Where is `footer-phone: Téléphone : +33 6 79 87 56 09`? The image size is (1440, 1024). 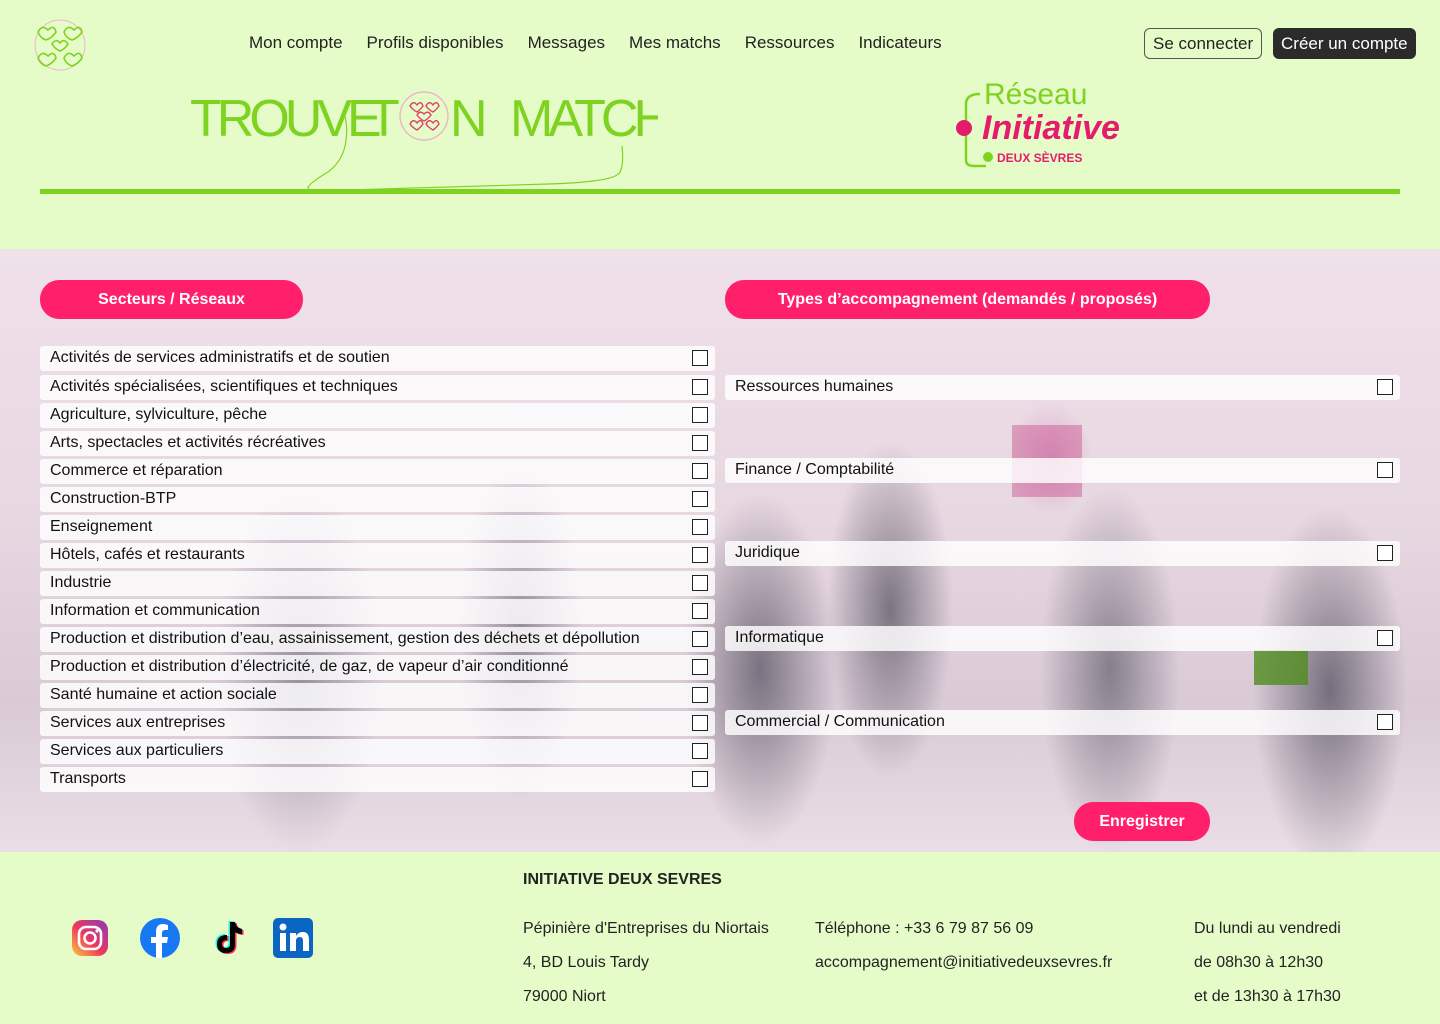
footer-phone: Téléphone : +33 6 79 87 56 09 is located at coordinates (924, 928).